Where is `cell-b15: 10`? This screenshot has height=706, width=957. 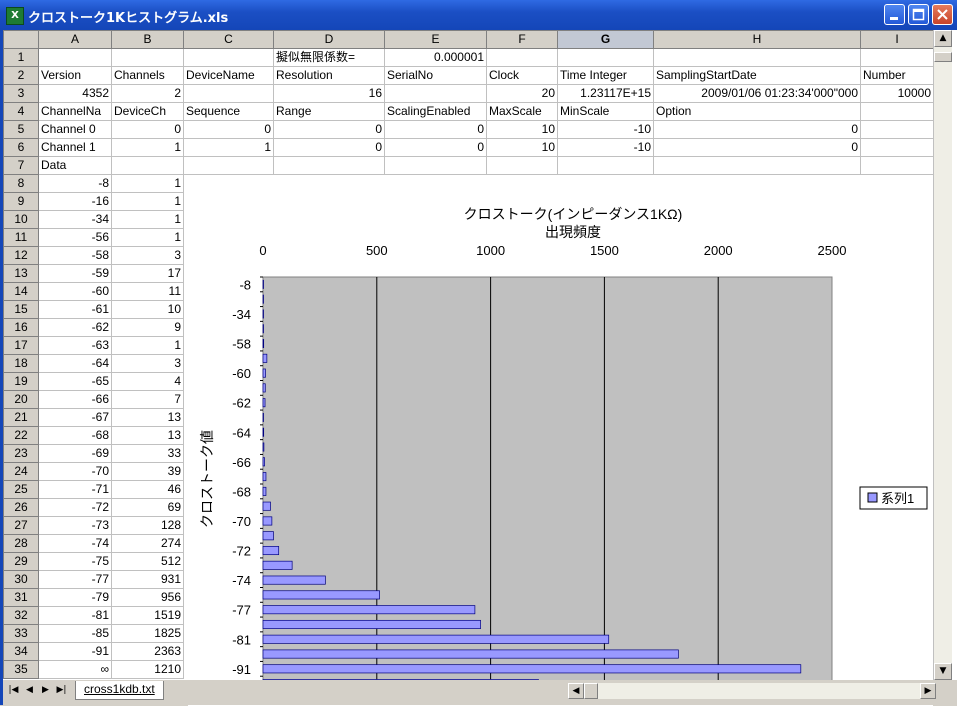 cell-b15: 10 is located at coordinates (147, 309).